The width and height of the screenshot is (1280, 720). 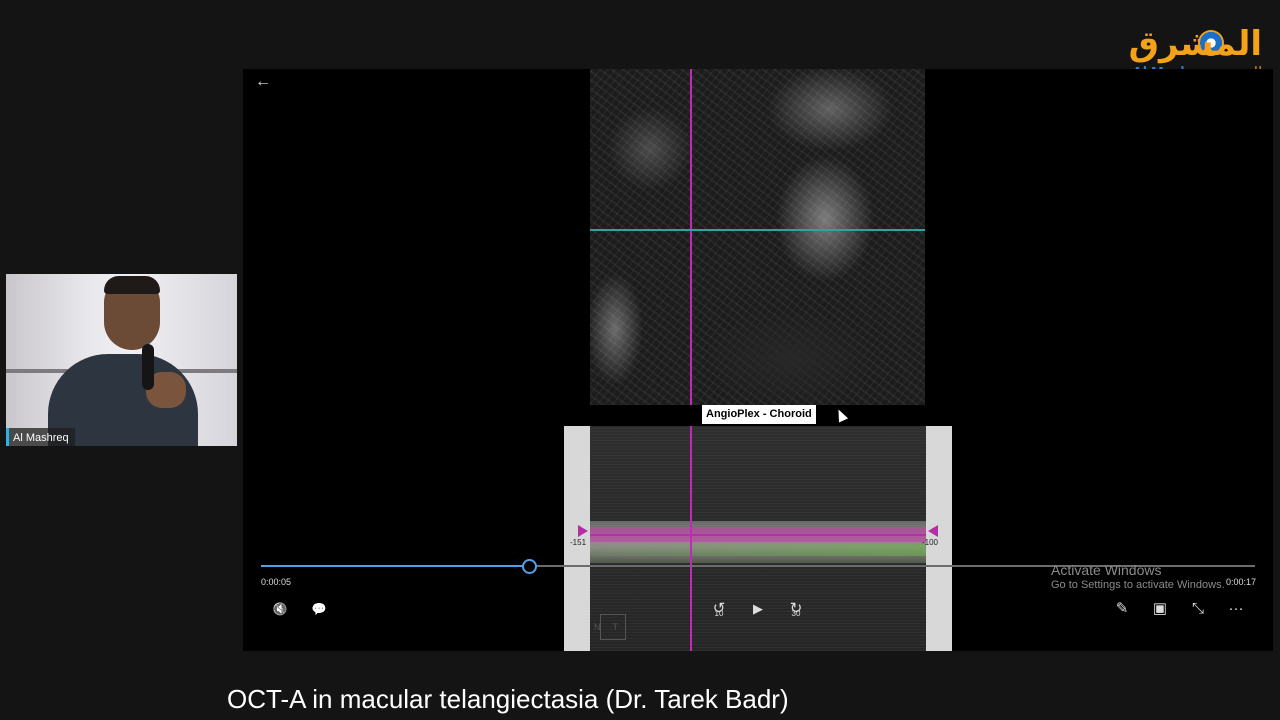 I want to click on play-button: ▶, so click(x=758, y=609).